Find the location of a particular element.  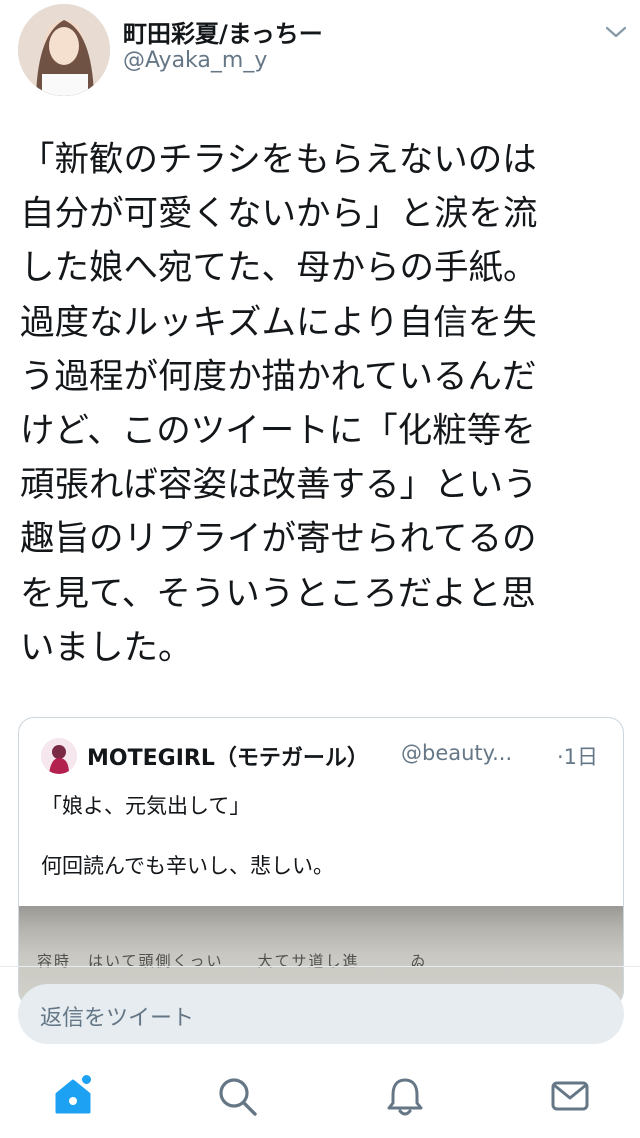

tweet-text-line: 過度なルッキズムにより自信を失 is located at coordinates (278, 322).